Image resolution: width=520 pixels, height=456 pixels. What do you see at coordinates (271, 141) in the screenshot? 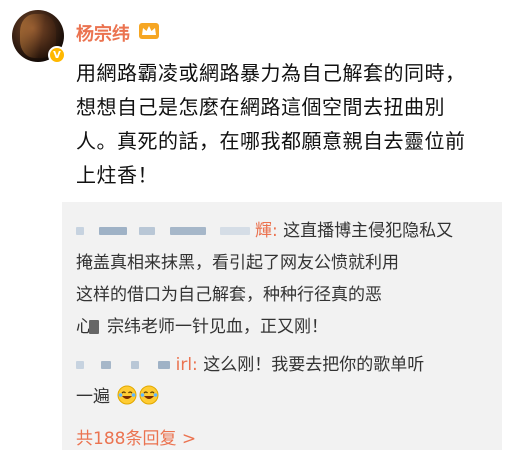
I see `post-line: 人。真死的話，在哪我都願意親自去靈位前` at bounding box center [271, 141].